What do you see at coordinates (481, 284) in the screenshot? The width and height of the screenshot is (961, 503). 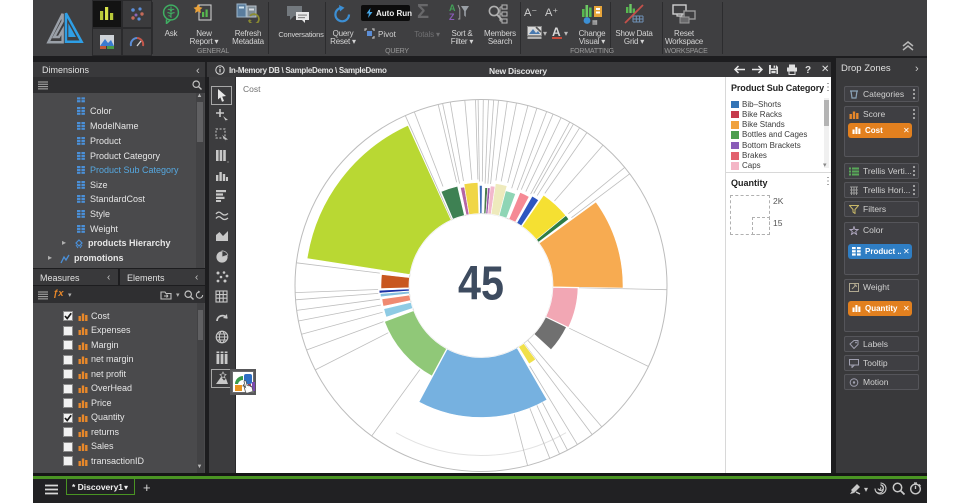 I see `svg-text: 45` at bounding box center [481, 284].